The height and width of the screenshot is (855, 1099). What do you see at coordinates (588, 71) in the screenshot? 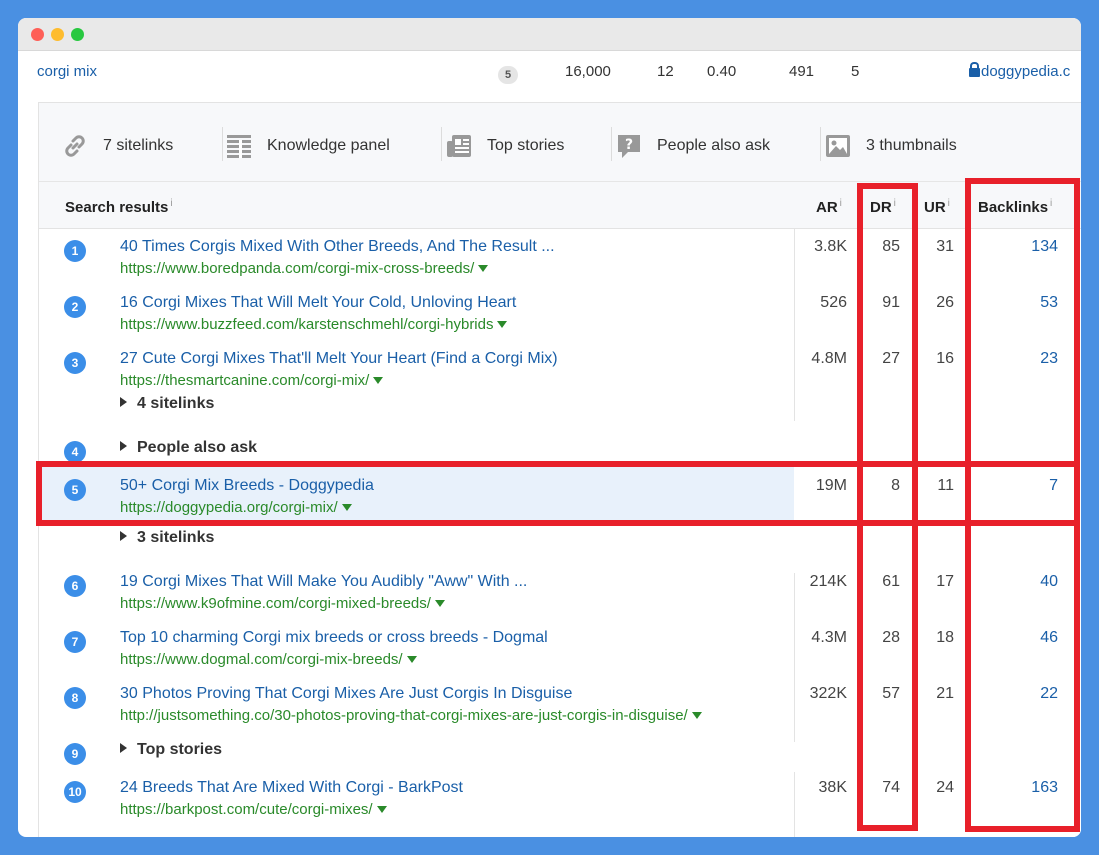
I see `volume-value: 16,000` at bounding box center [588, 71].